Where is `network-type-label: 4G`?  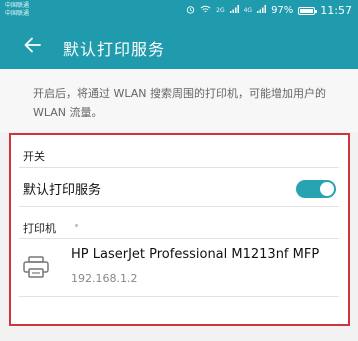 network-type-label: 4G is located at coordinates (248, 10).